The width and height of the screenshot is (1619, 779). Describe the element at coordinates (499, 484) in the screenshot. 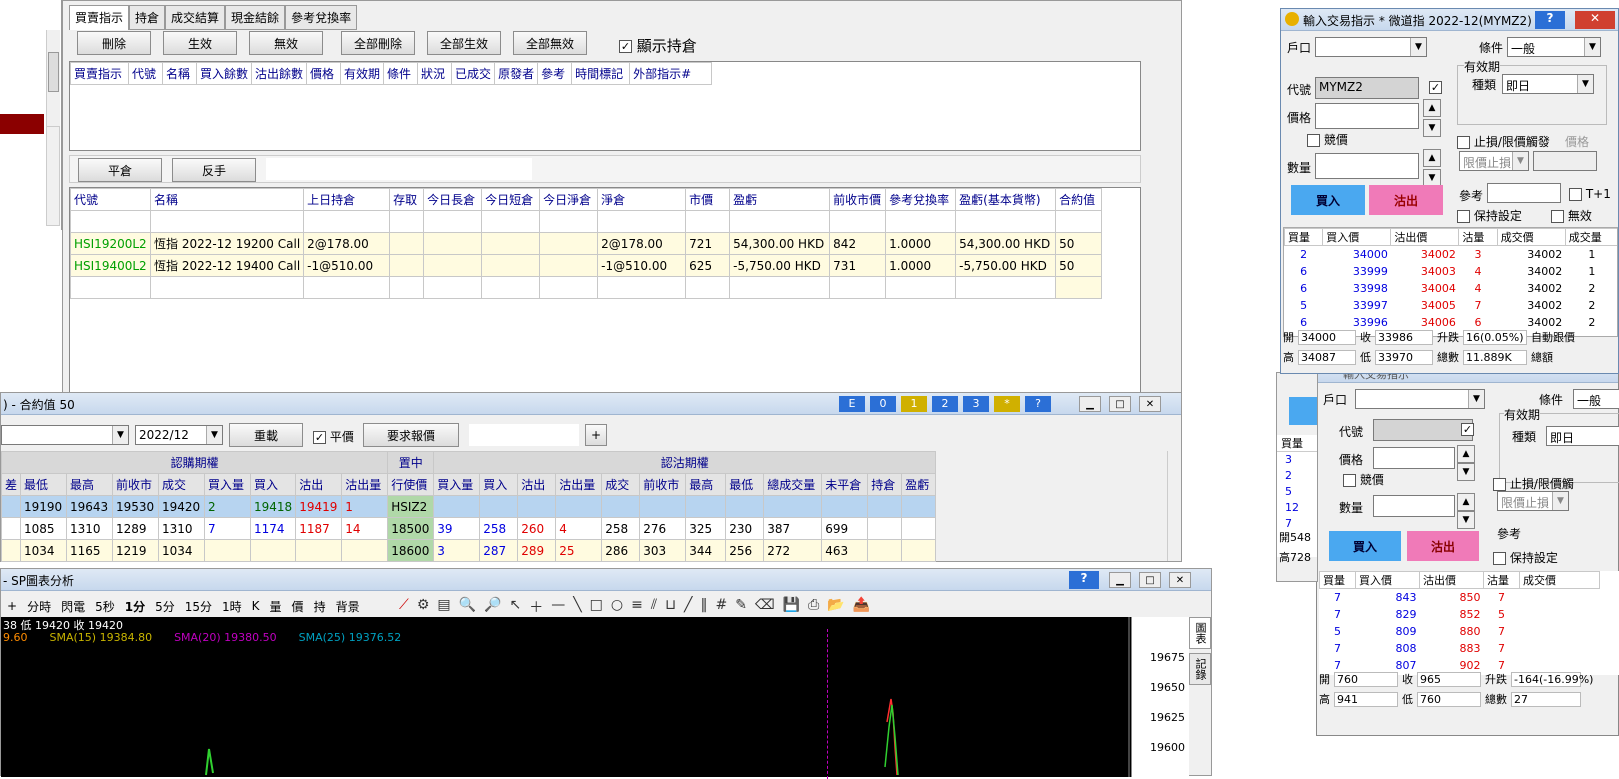

I see `put-col-header: 買入` at that location.